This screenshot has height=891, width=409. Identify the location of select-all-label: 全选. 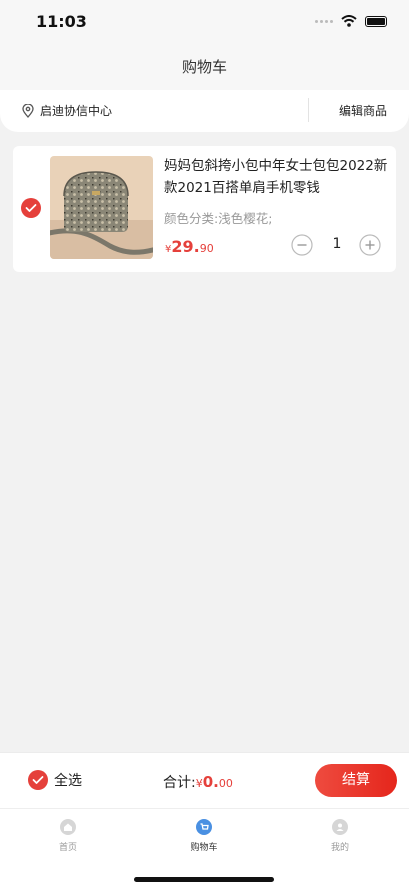
(68, 781).